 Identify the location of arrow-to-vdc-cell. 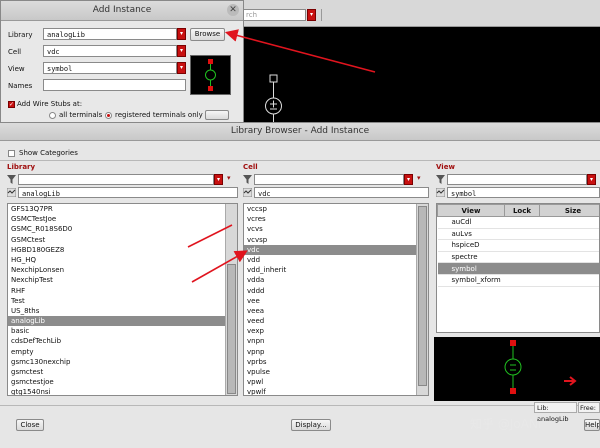
(218, 267).